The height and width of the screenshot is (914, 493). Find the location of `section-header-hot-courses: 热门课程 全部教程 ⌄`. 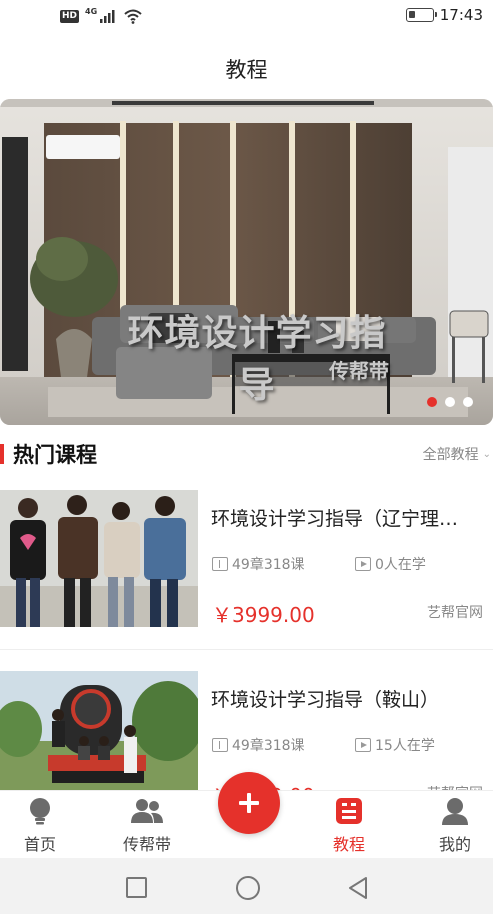

section-header-hot-courses: 热门课程 全部教程 ⌄ is located at coordinates (246, 453).